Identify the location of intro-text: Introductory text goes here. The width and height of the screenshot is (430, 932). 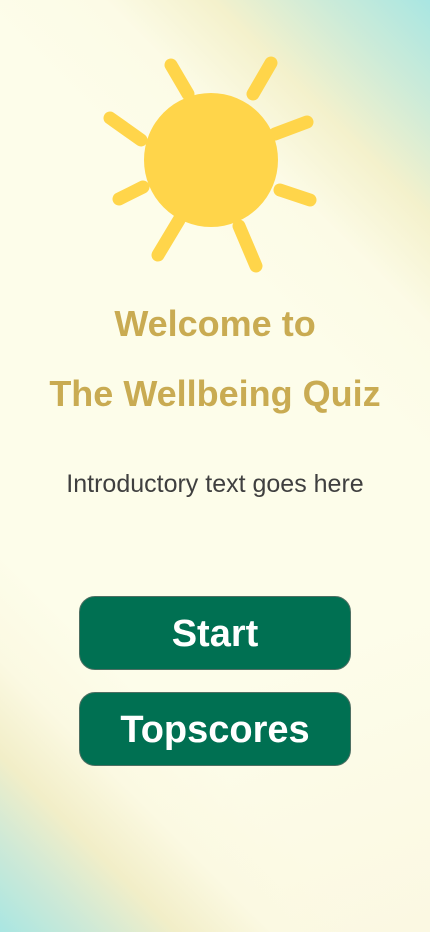
(215, 484).